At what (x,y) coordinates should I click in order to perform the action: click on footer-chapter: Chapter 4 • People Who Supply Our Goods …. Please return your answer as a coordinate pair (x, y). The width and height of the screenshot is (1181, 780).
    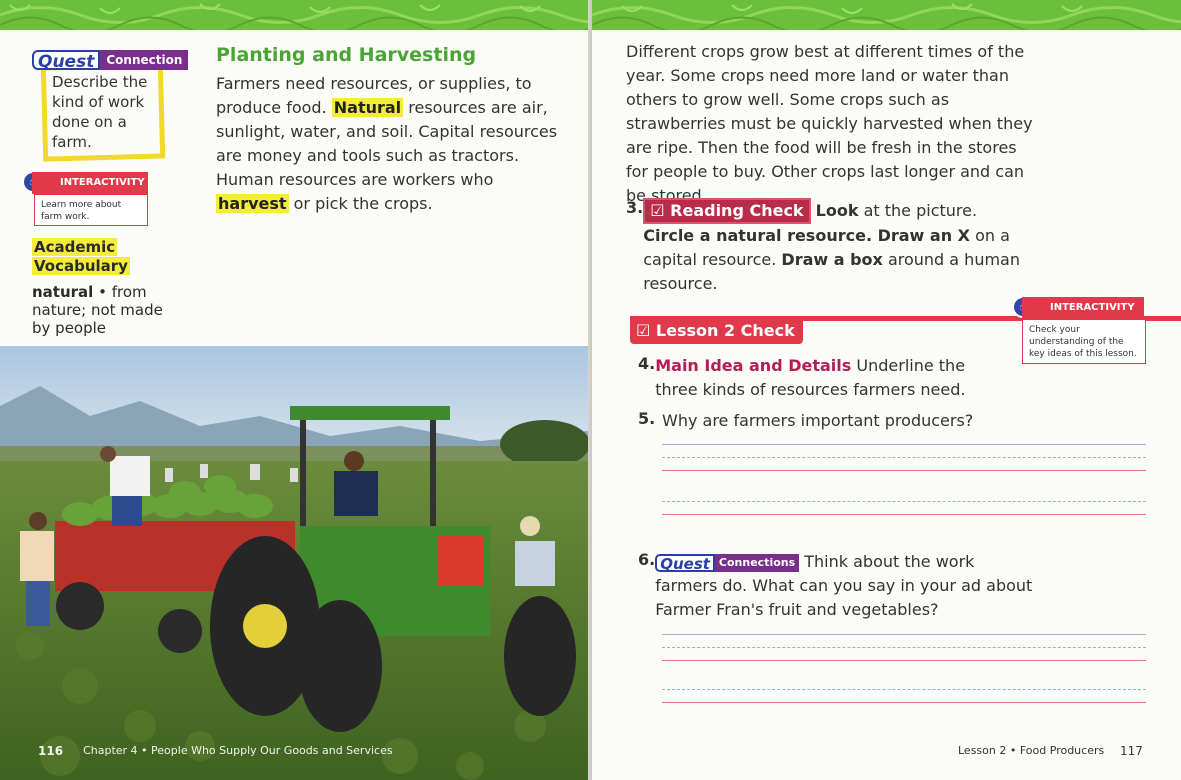
    Looking at the image, I should click on (238, 751).